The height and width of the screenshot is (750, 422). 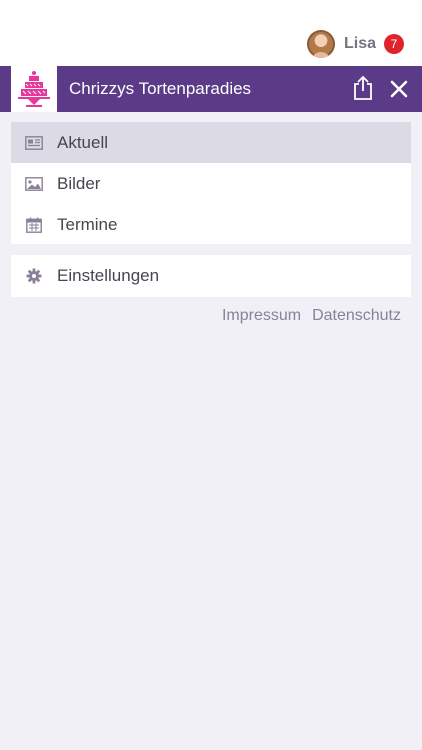 What do you see at coordinates (261, 316) in the screenshot?
I see `impressum-link: Impressum` at bounding box center [261, 316].